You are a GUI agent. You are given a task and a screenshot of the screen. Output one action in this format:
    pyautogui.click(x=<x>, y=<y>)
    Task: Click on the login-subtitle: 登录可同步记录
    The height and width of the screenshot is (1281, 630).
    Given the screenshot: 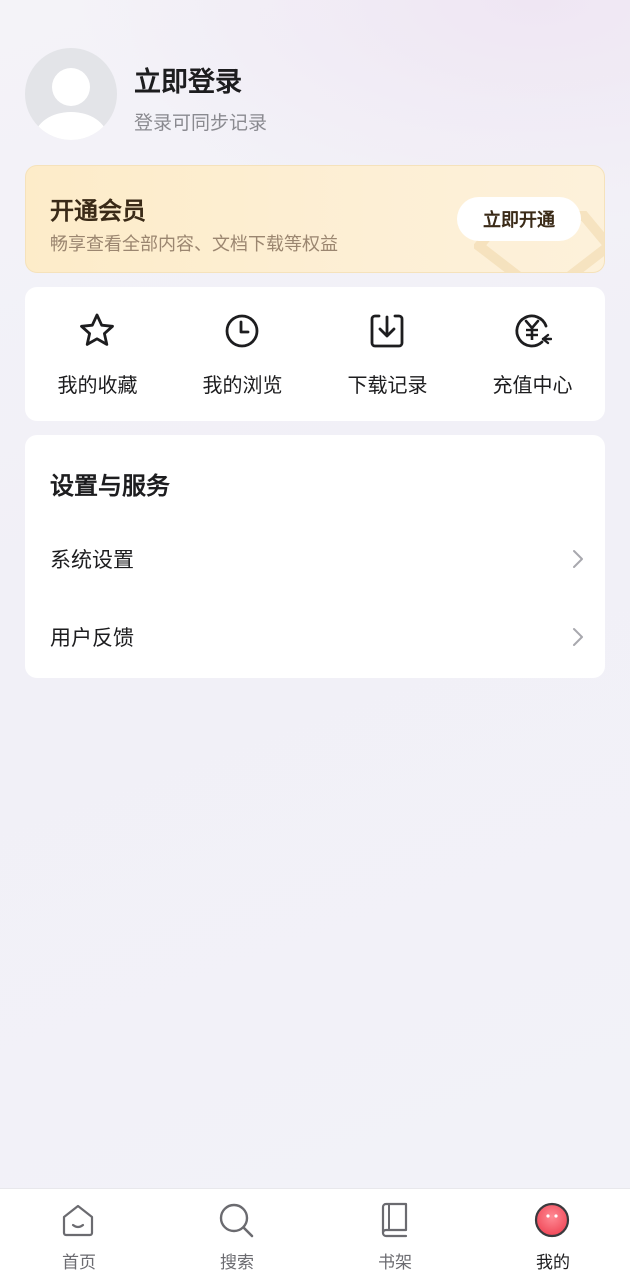 What is the action you would take?
    pyautogui.click(x=201, y=123)
    